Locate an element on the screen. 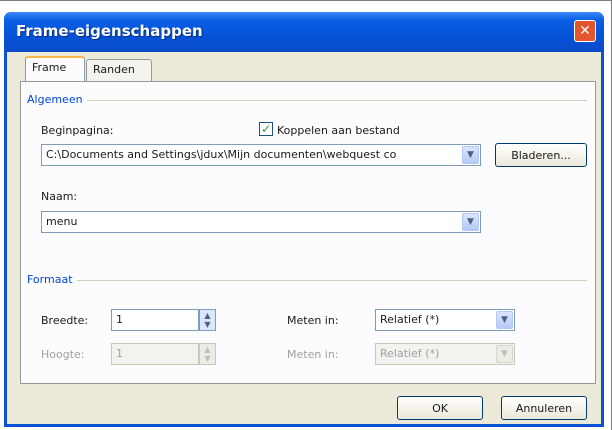  koppelen-checkbox: ✓ is located at coordinates (266, 129).